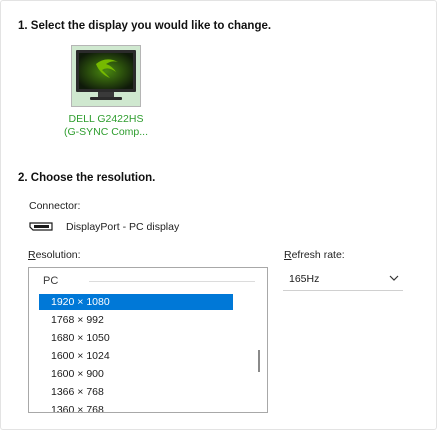 This screenshot has width=437, height=430. Describe the element at coordinates (304, 279) in the screenshot. I see `refresh-rate-value: 165Hz` at that location.